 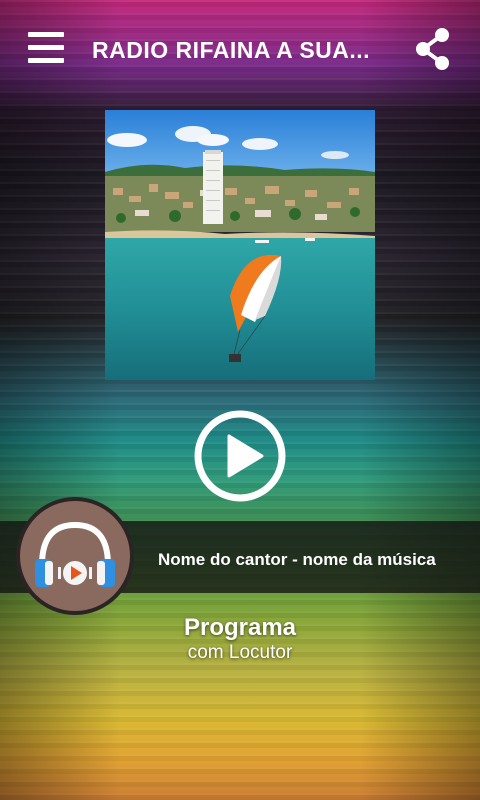 I want to click on headphones-play-icon, so click(x=75, y=554).